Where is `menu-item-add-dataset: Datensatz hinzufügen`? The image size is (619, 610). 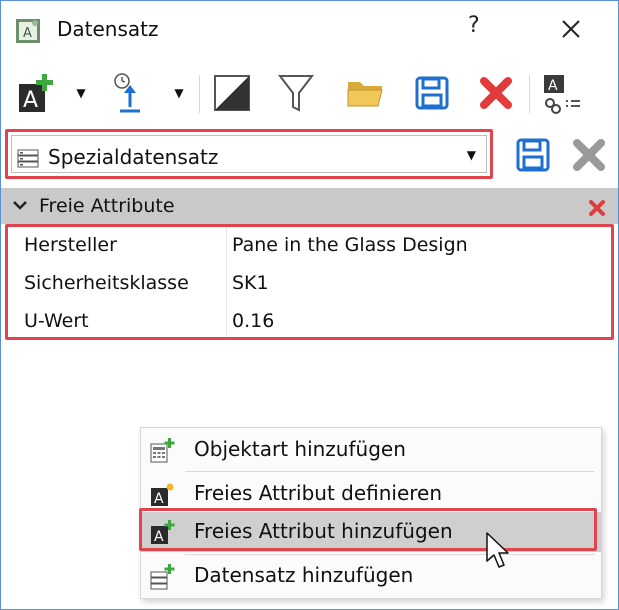 menu-item-add-dataset: Datensatz hinzufügen is located at coordinates (371, 576).